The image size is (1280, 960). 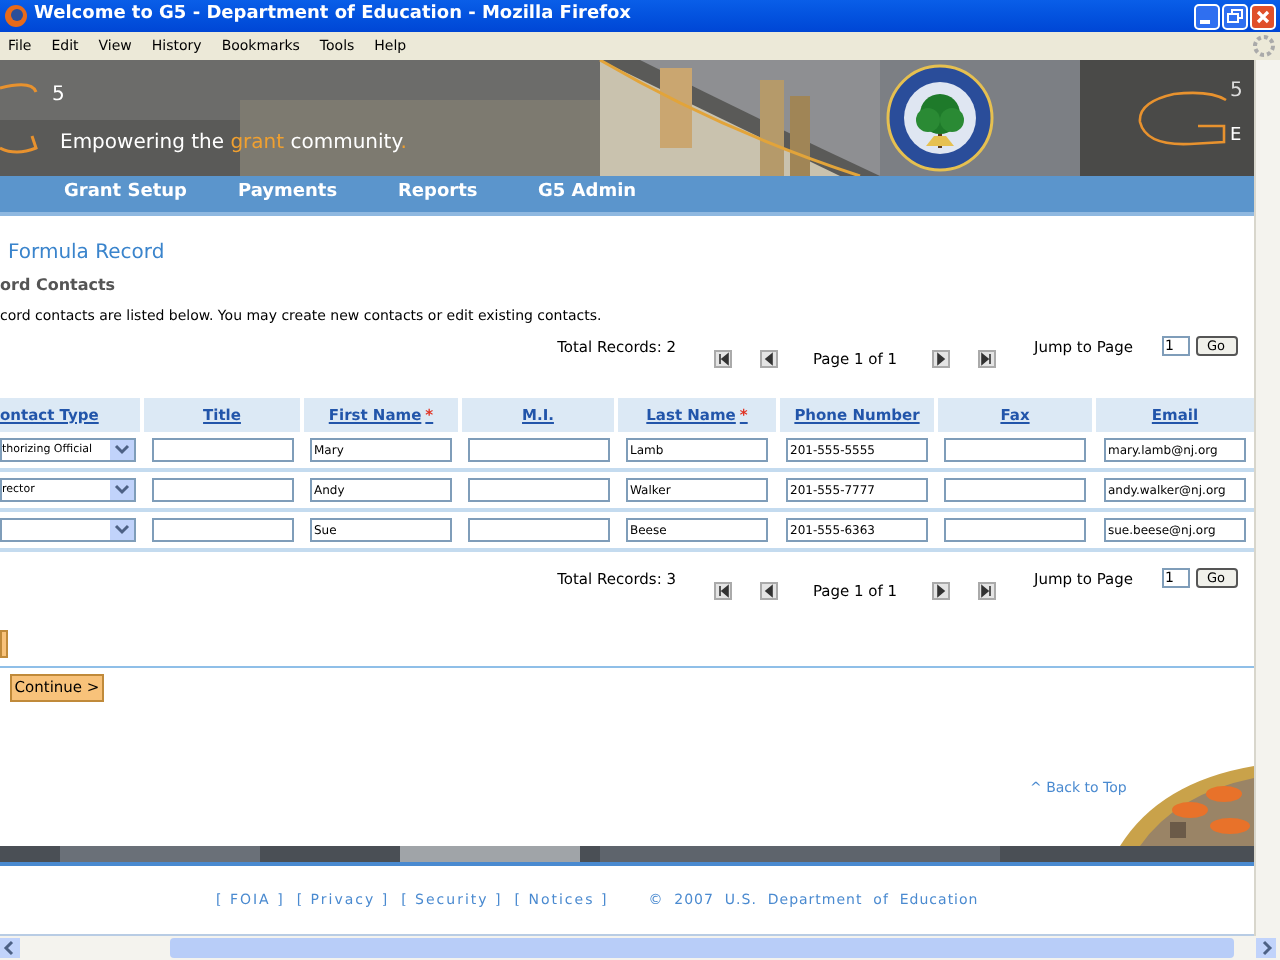 I want to click on window-title: Welcome to G5 - Department of Education - Mozilla Firefox, so click(x=332, y=15).